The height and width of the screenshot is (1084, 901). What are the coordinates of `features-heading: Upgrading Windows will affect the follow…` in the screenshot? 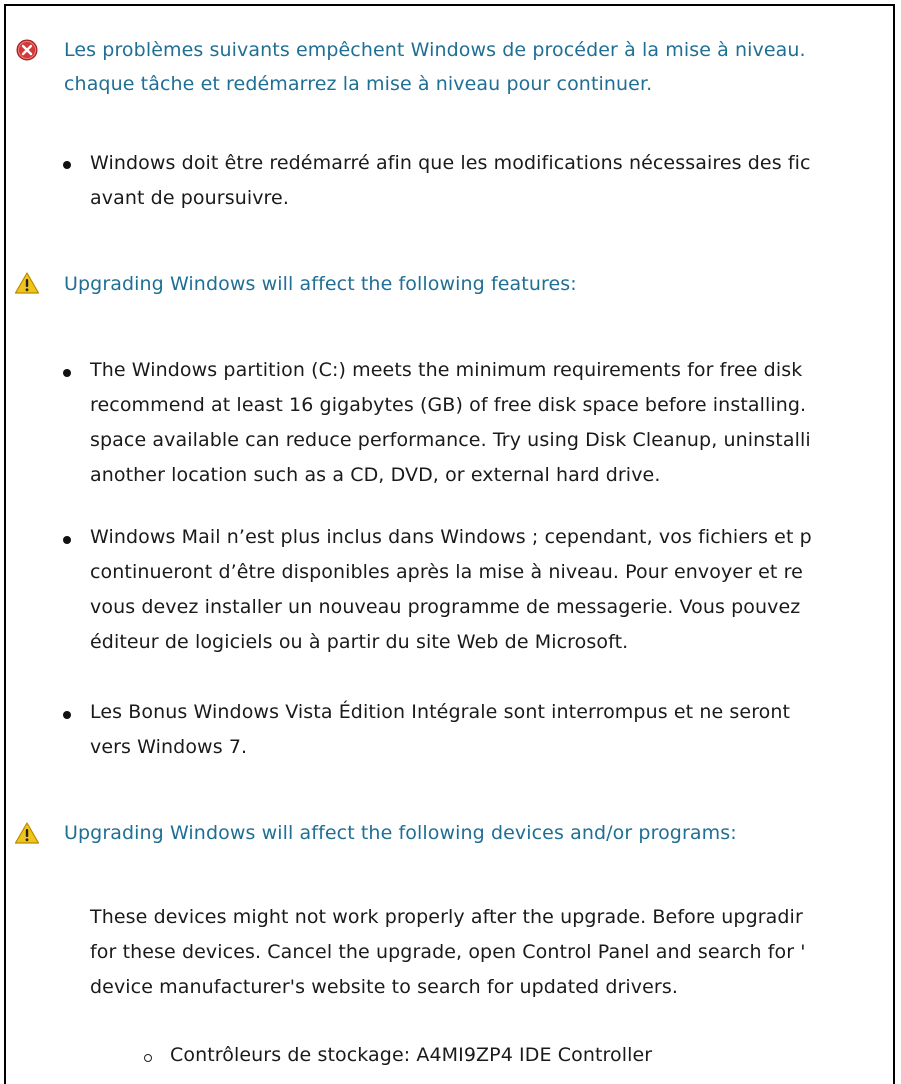 It's located at (320, 284).